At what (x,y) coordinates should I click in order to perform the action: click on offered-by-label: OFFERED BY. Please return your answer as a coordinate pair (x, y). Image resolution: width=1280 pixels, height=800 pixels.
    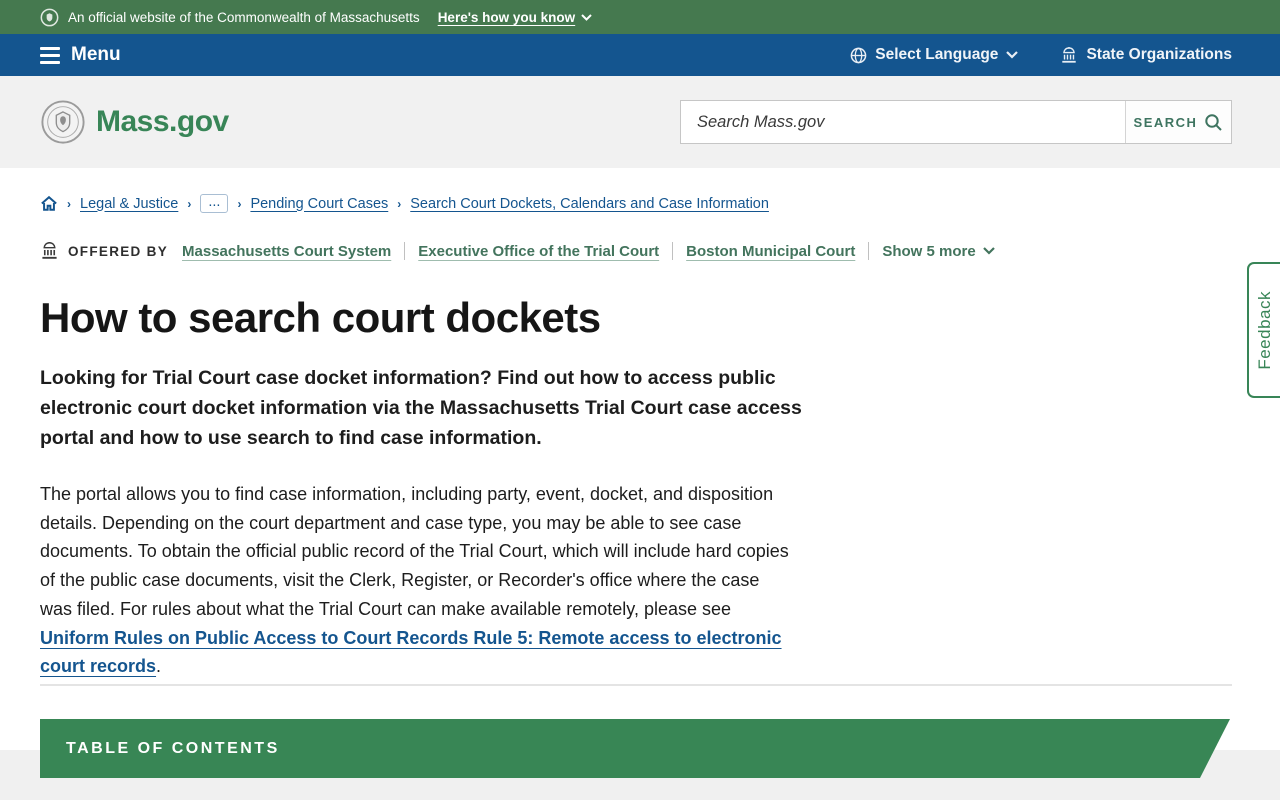
    Looking at the image, I should click on (104, 251).